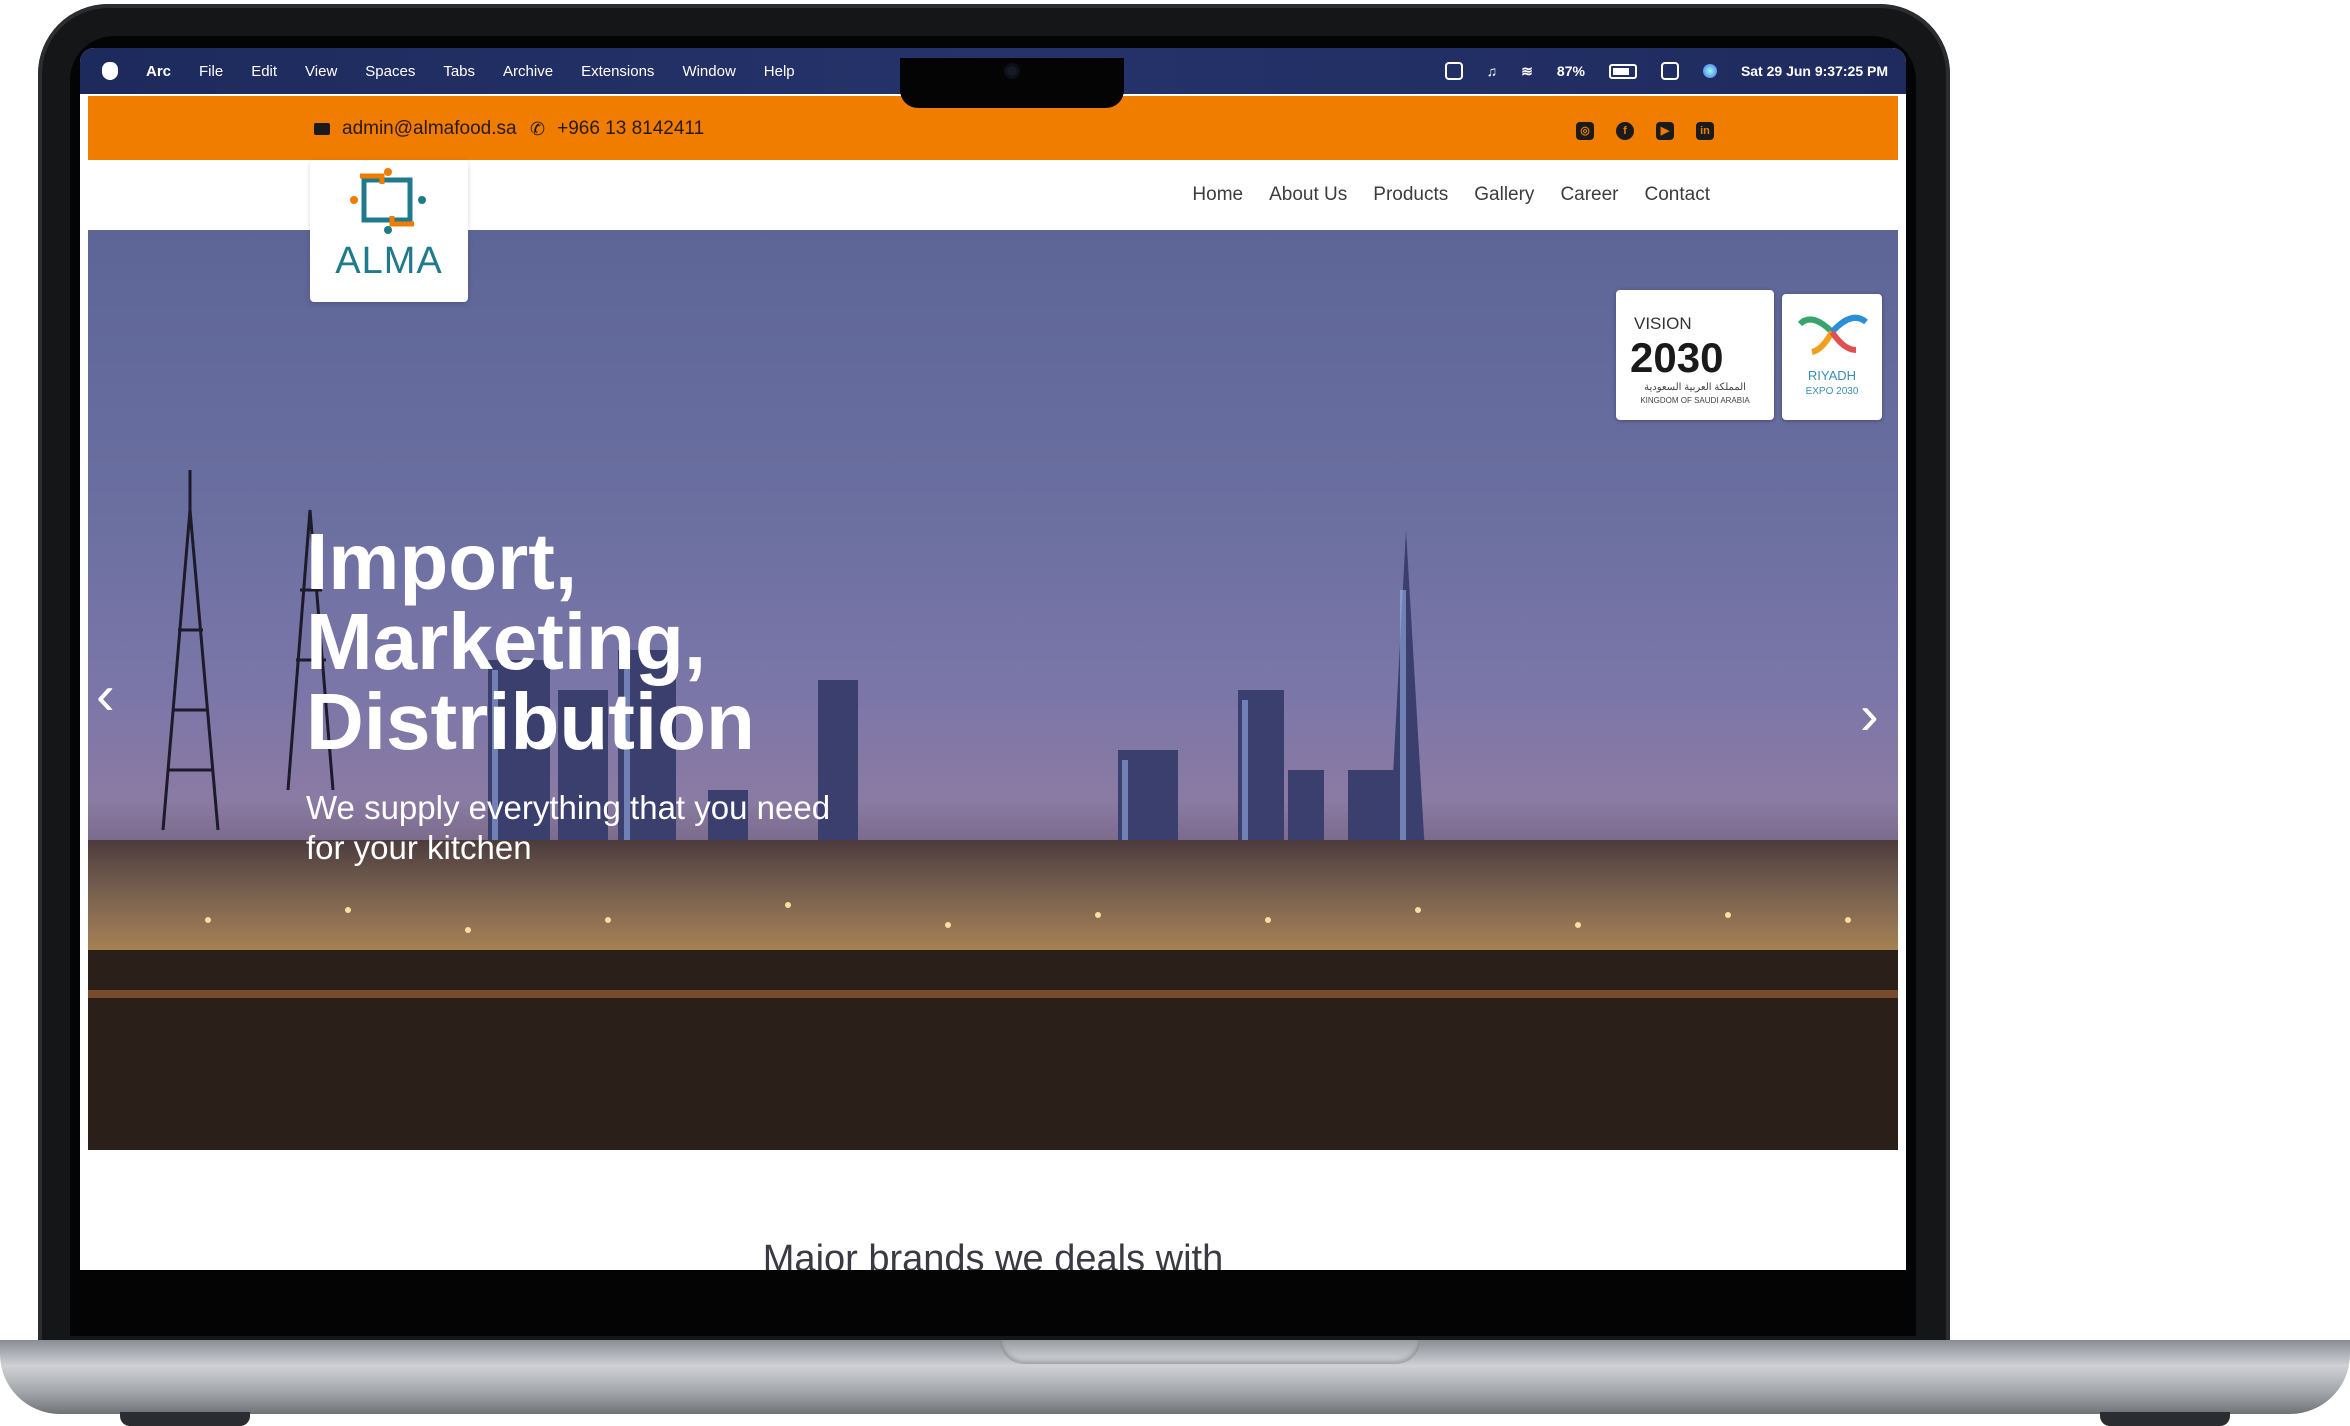 The height and width of the screenshot is (1426, 2350). I want to click on mail-icon, so click(322, 129).